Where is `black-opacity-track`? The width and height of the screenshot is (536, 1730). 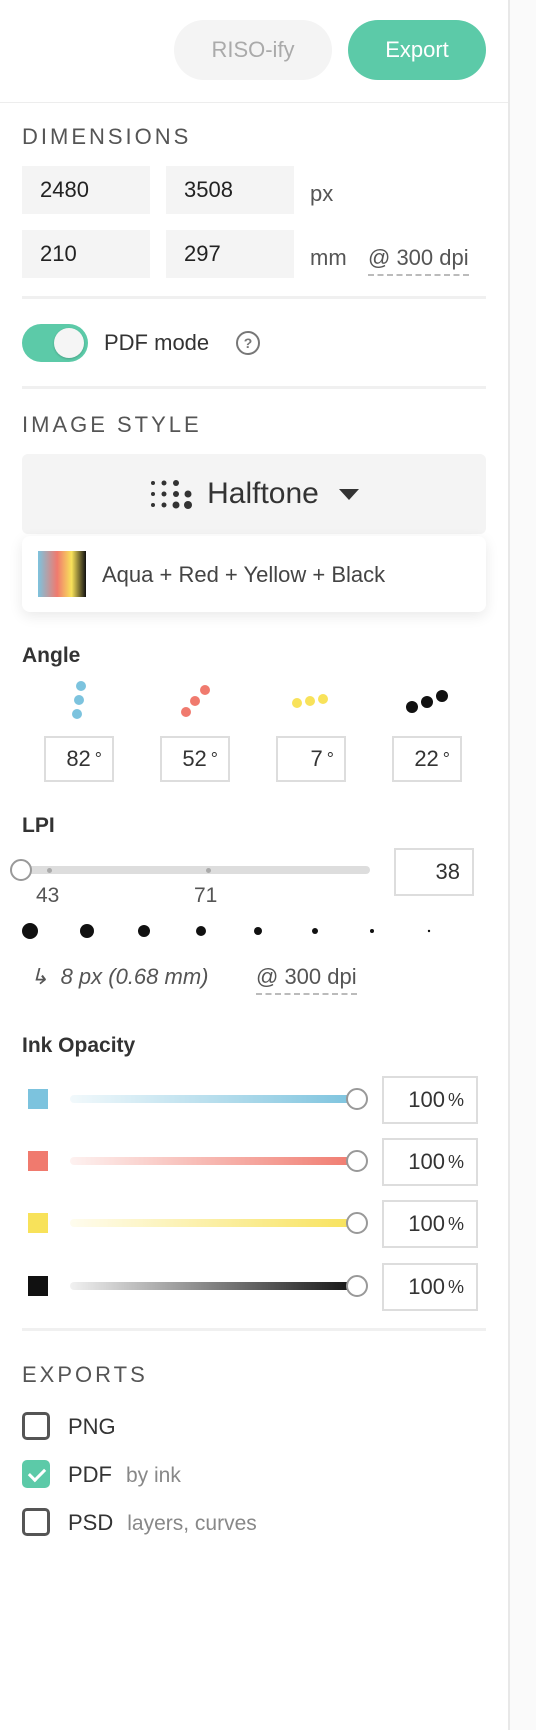 black-opacity-track is located at coordinates (214, 1286).